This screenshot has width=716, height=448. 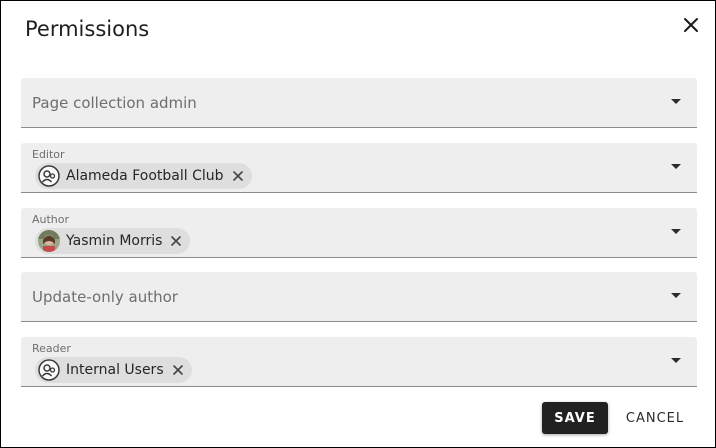 What do you see at coordinates (51, 348) in the screenshot?
I see `reader-label: Reader` at bounding box center [51, 348].